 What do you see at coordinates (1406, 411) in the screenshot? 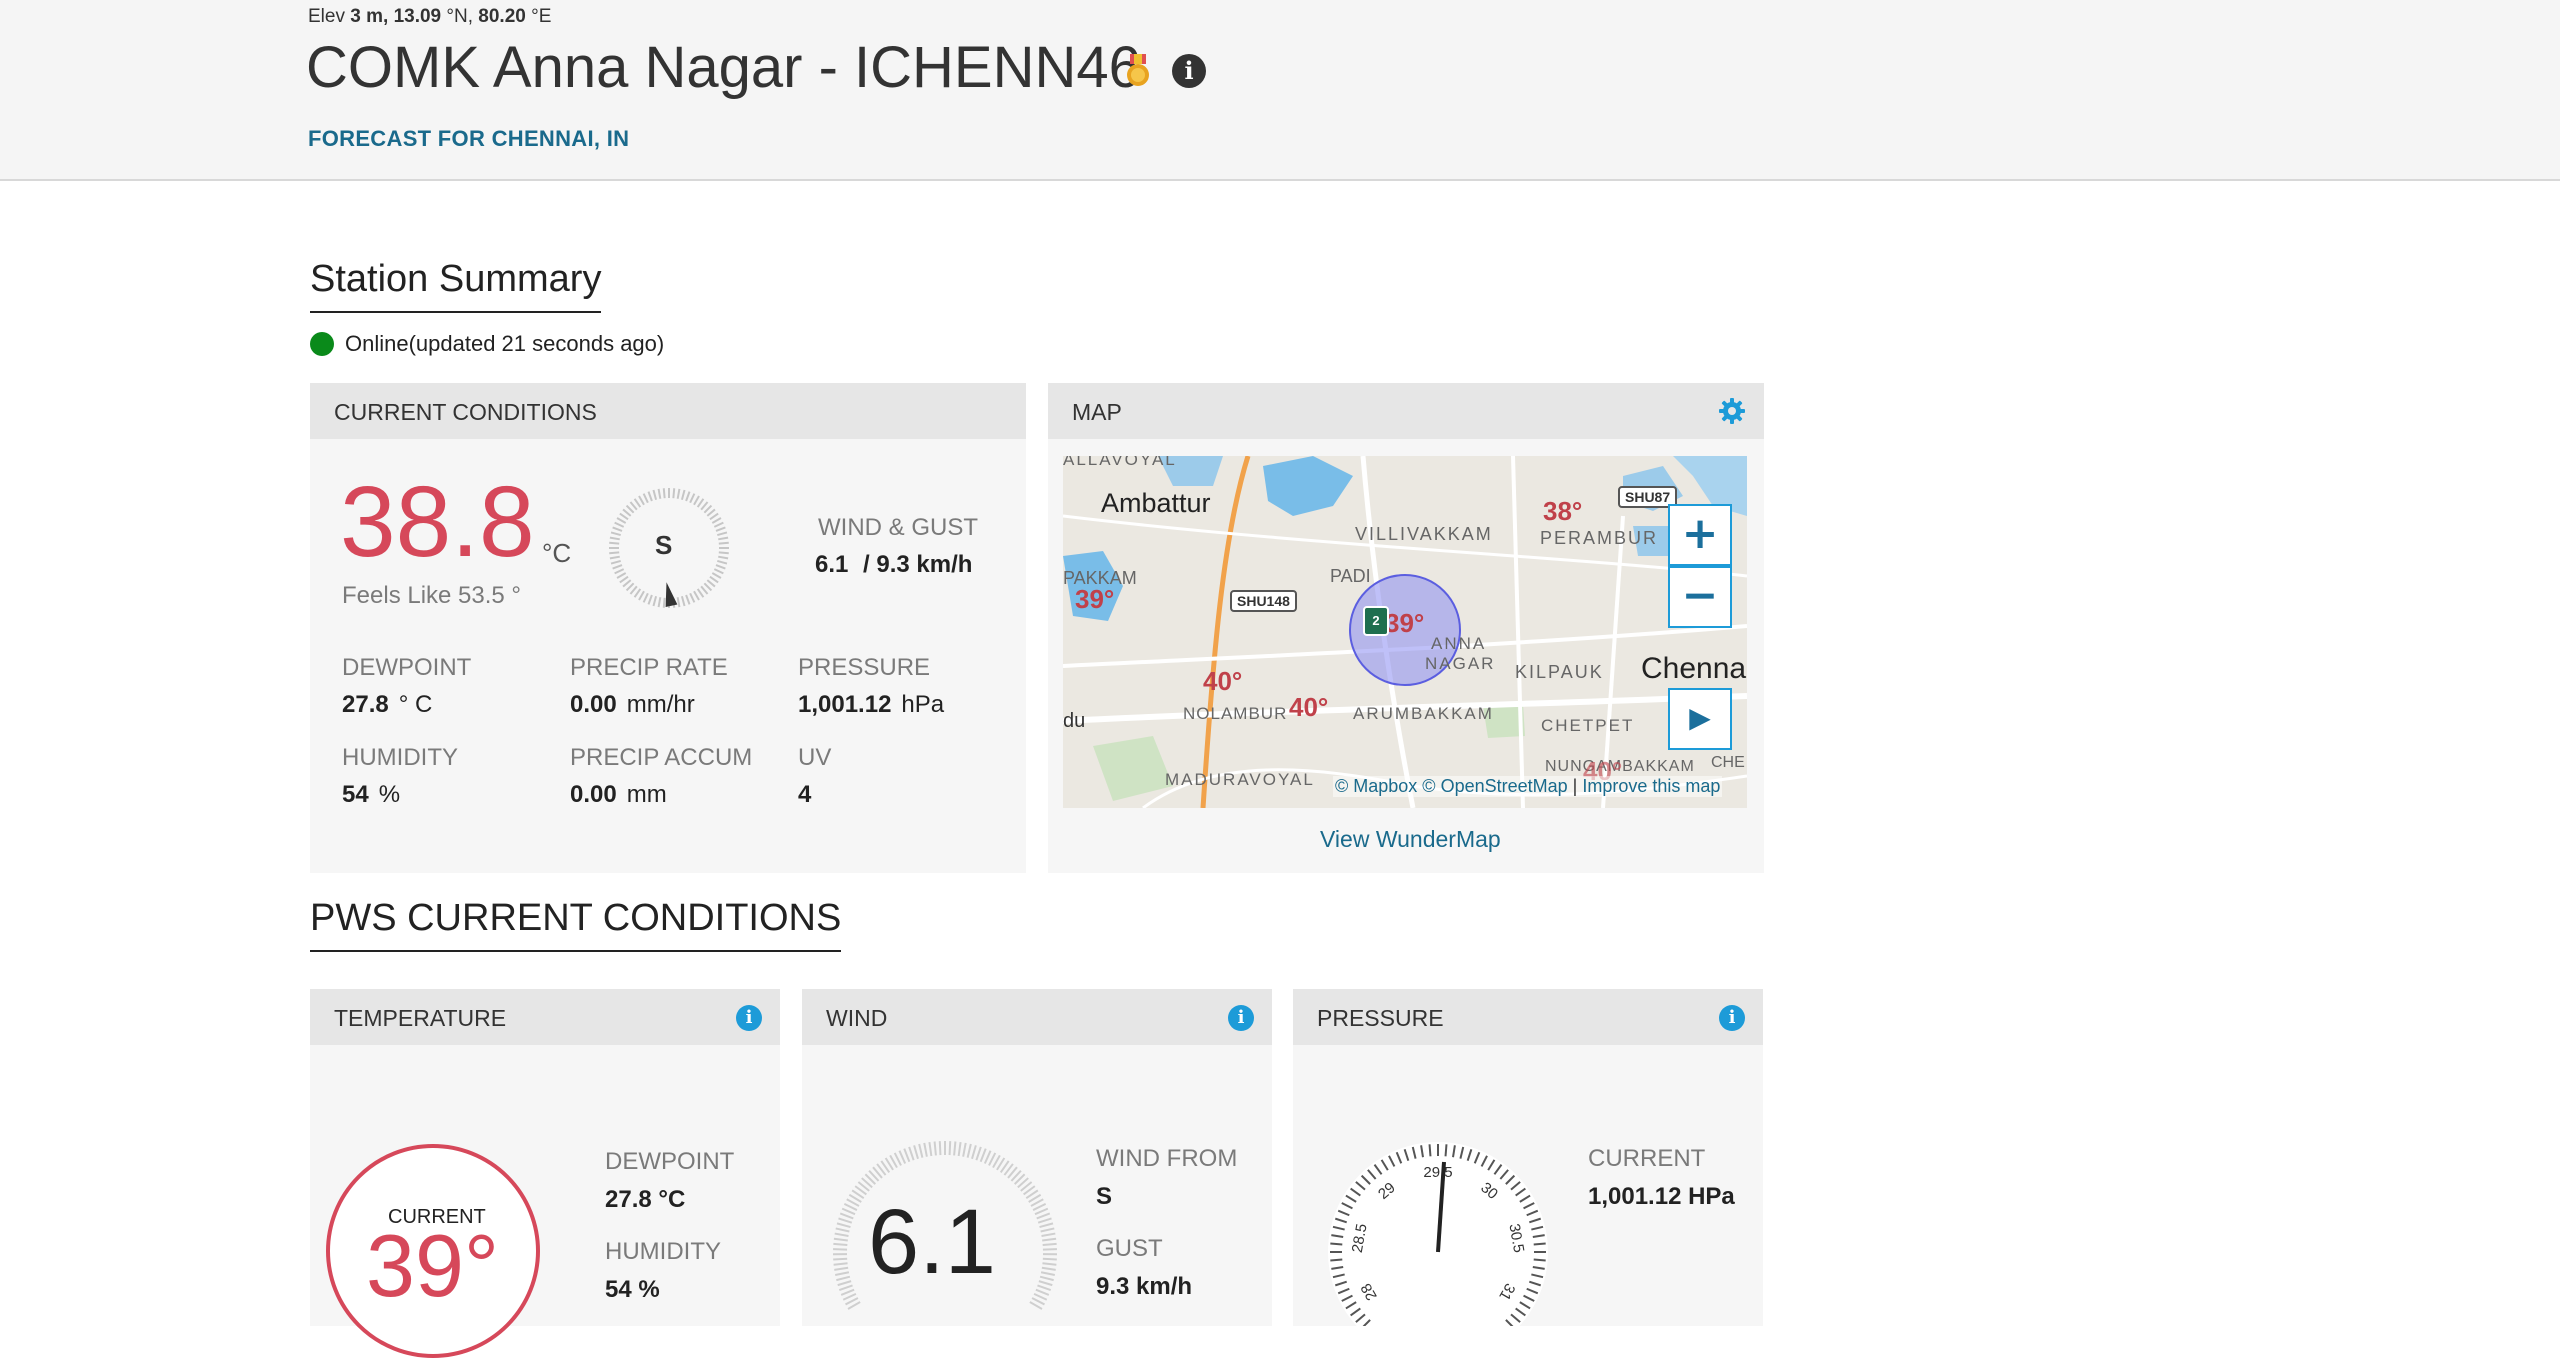
I see `card-header: MAP` at bounding box center [1406, 411].